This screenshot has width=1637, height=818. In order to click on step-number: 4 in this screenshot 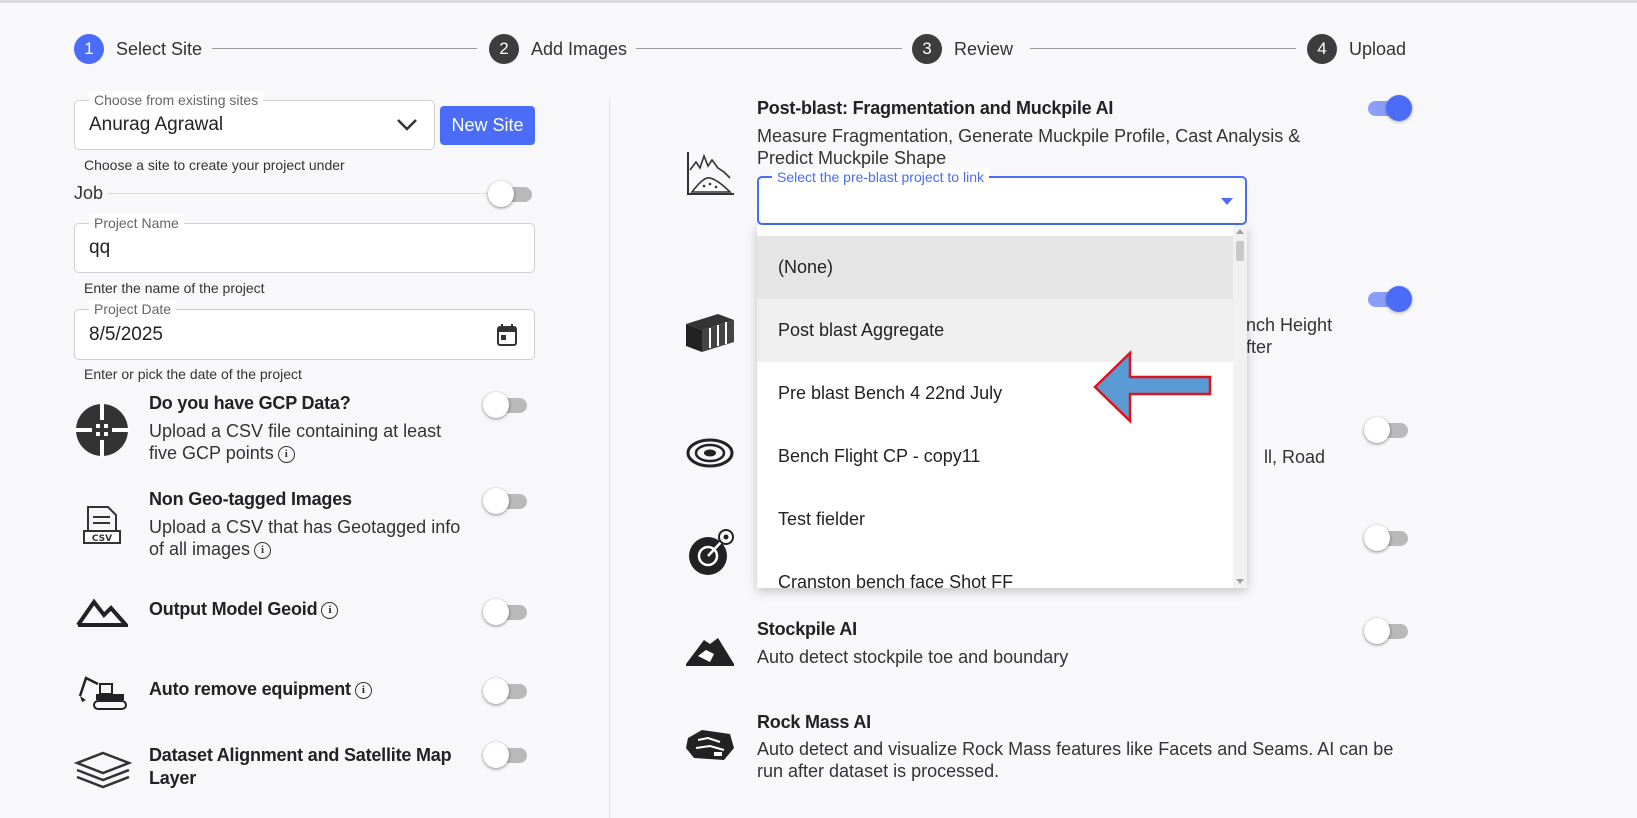, I will do `click(1322, 49)`.